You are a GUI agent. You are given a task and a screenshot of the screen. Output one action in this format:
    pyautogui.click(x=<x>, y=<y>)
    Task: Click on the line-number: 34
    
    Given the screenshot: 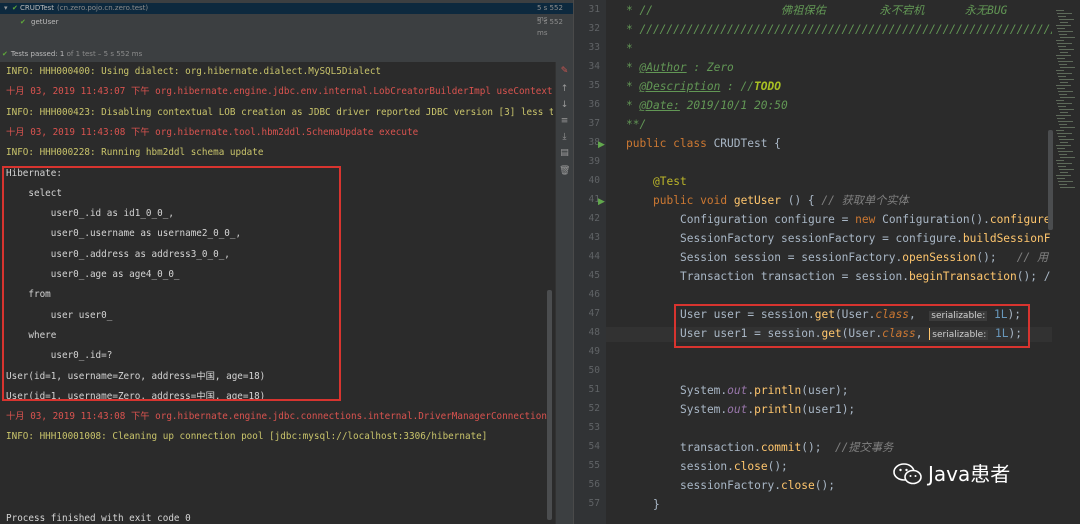 What is the action you would take?
    pyautogui.click(x=594, y=66)
    